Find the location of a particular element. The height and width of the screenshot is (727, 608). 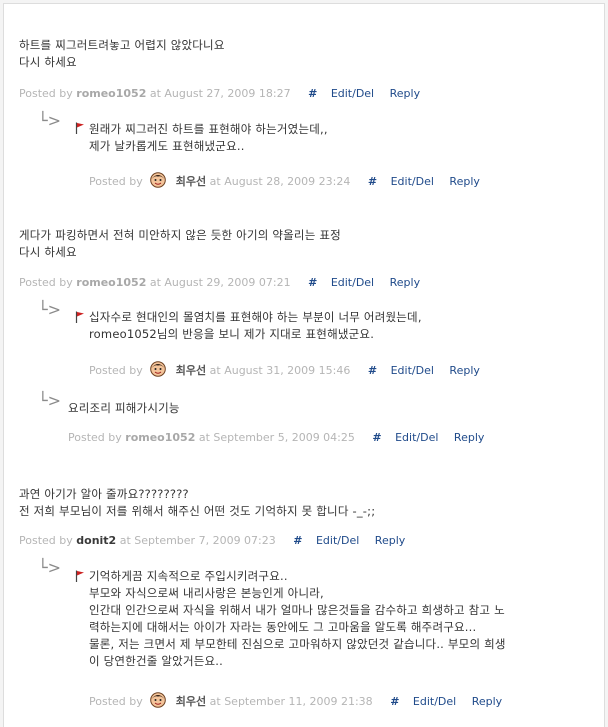

comment-date: September 5, 2009 04:25 is located at coordinates (284, 437).